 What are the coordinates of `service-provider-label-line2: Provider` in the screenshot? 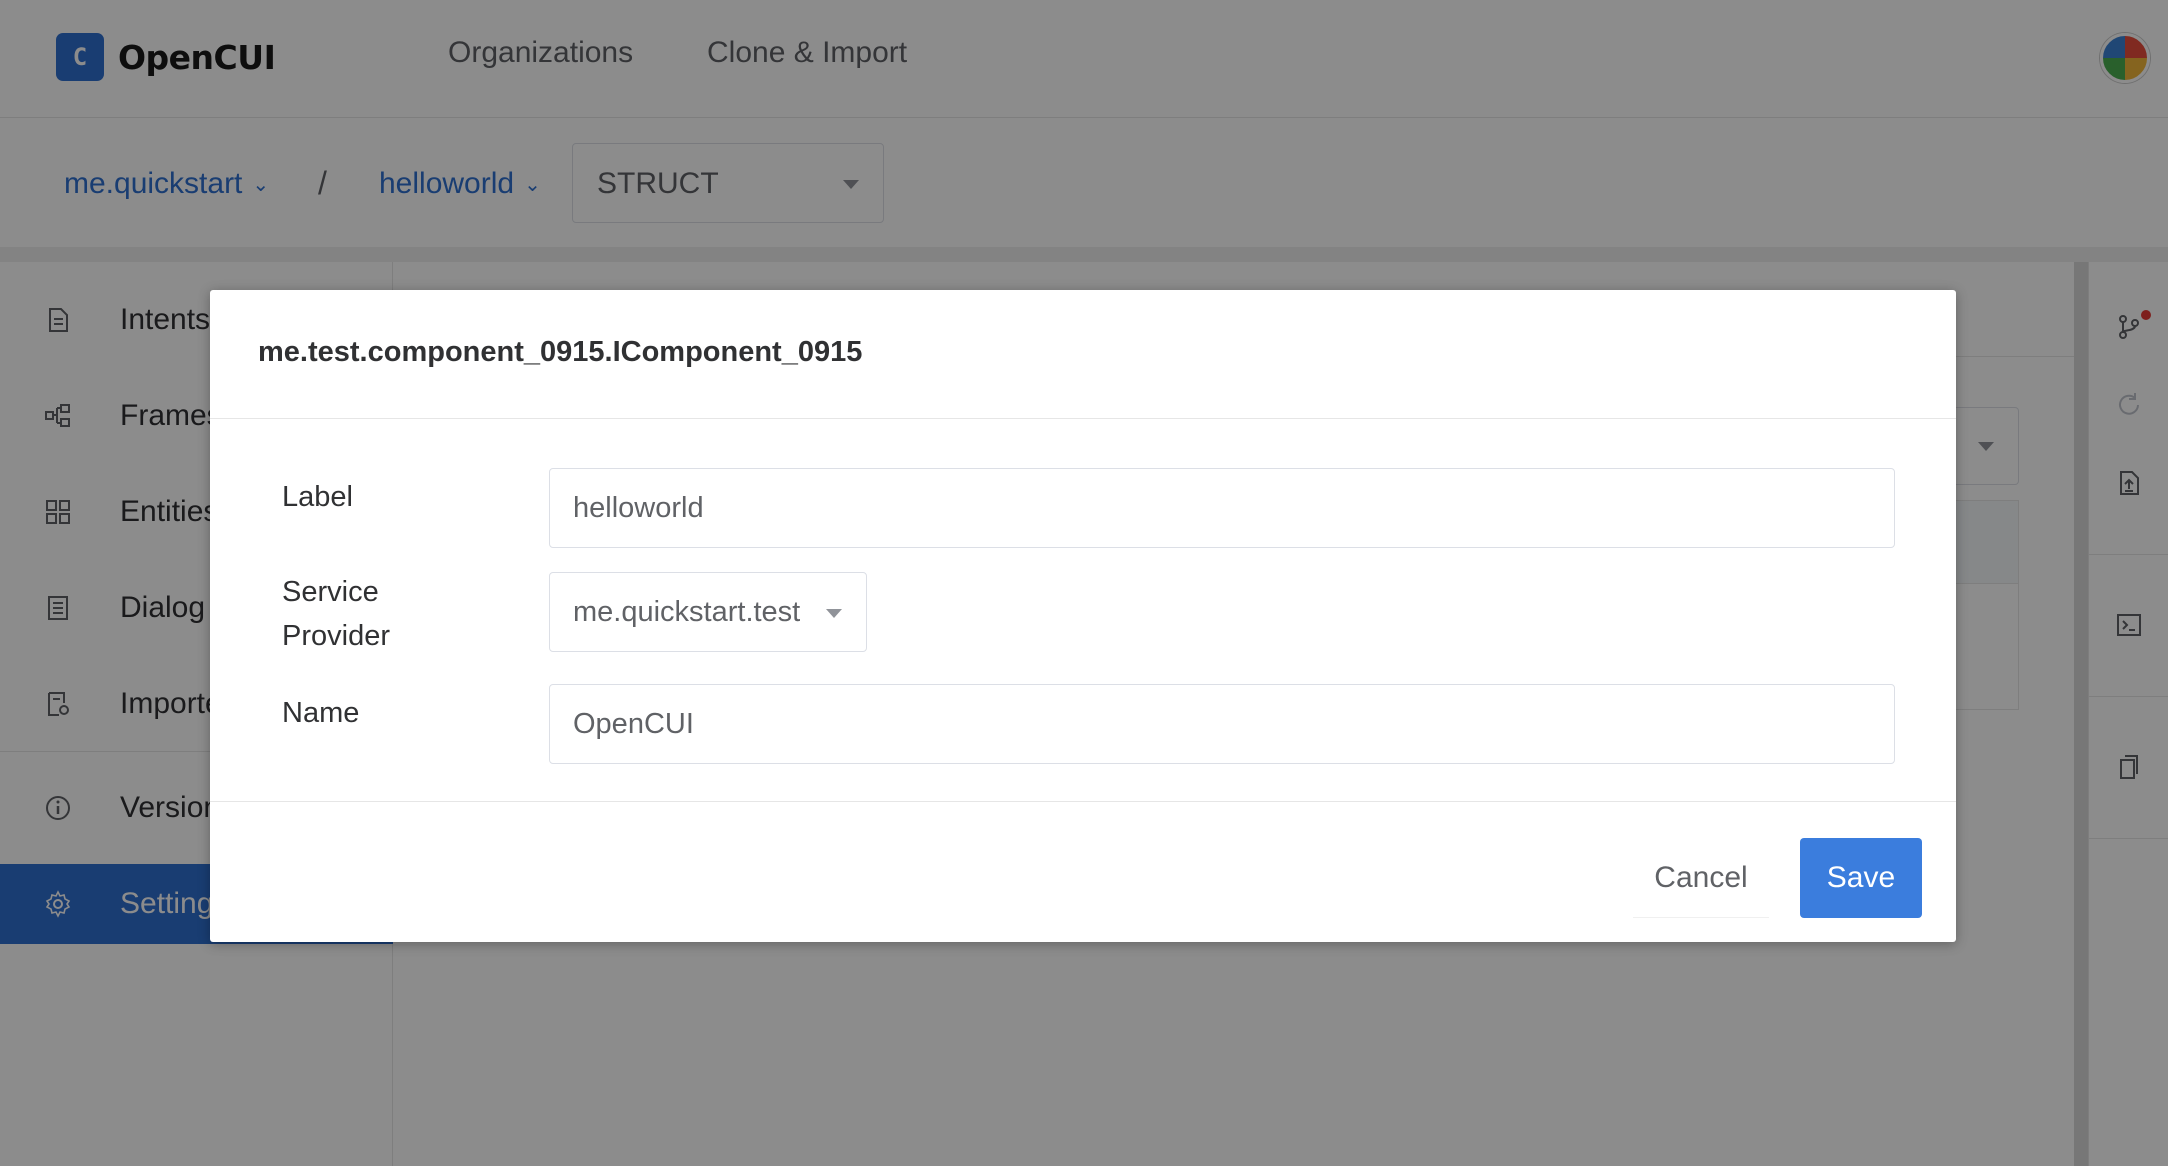 It's located at (336, 636).